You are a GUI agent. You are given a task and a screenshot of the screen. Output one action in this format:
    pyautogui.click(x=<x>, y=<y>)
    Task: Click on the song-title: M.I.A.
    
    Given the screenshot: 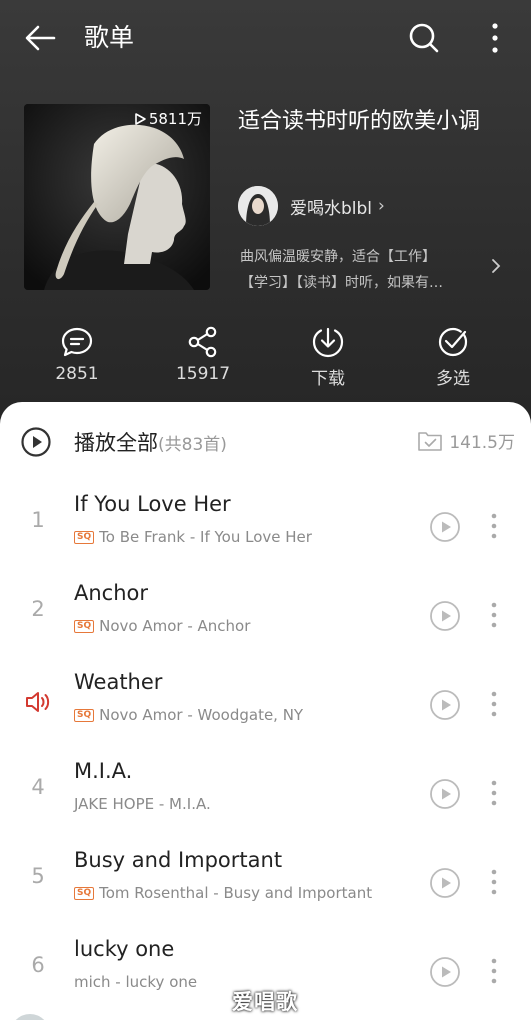 What is the action you would take?
    pyautogui.click(x=103, y=771)
    